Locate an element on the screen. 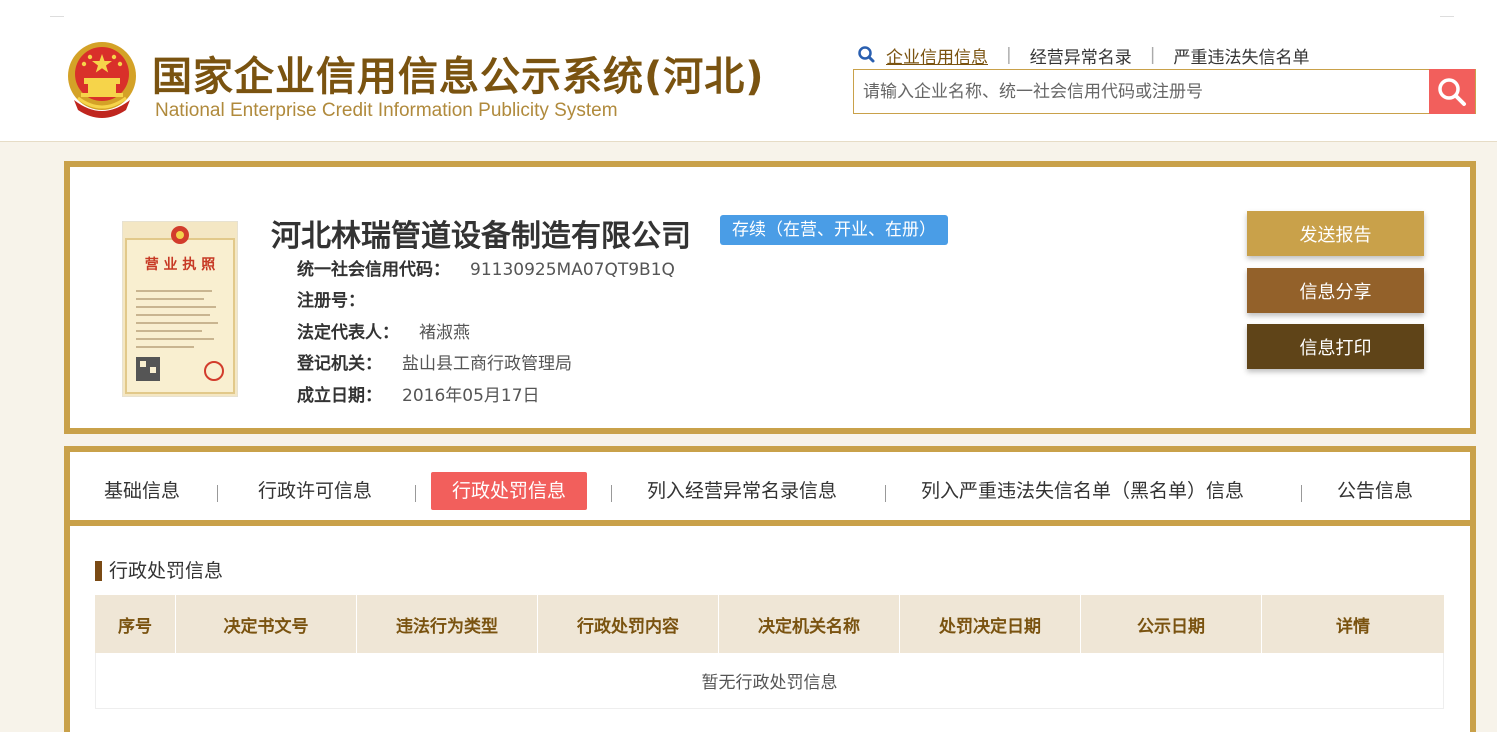  column-header: 决定书文号 is located at coordinates (266, 624).